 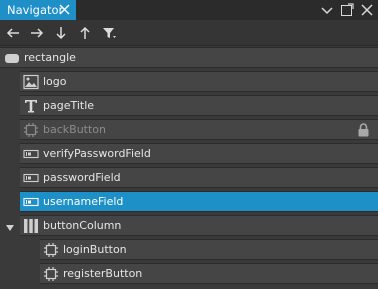 I want to click on tree-item-label: rectangle, so click(x=50, y=57).